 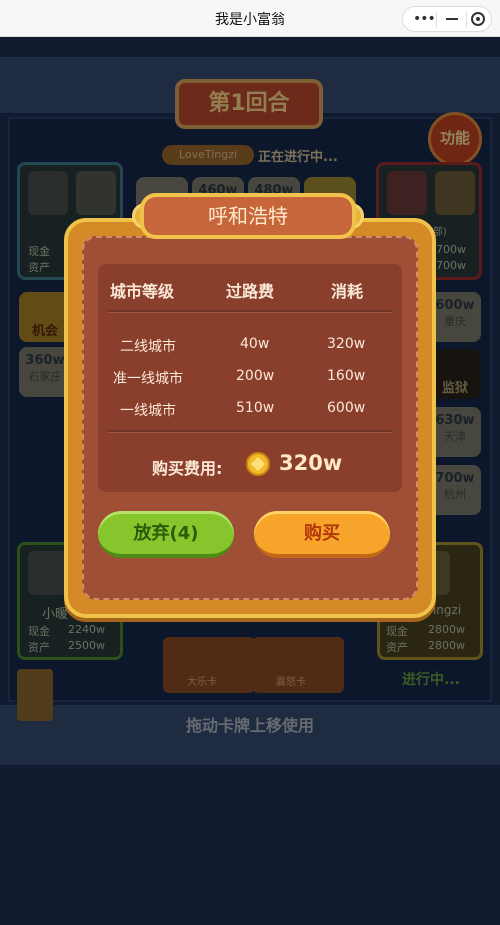 I want to click on capsule-menu: •••, so click(x=447, y=19).